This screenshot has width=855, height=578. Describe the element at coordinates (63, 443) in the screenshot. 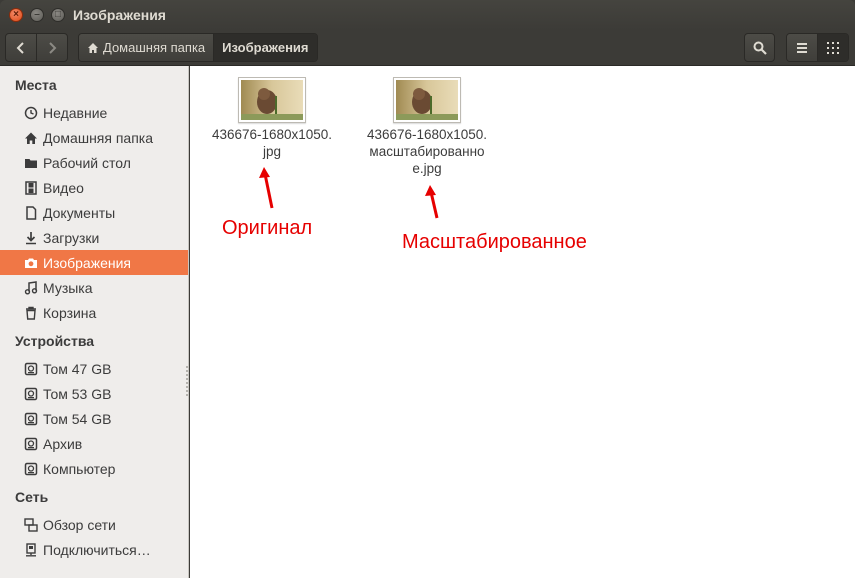

I see `sidebar-item-label: Архив` at that location.